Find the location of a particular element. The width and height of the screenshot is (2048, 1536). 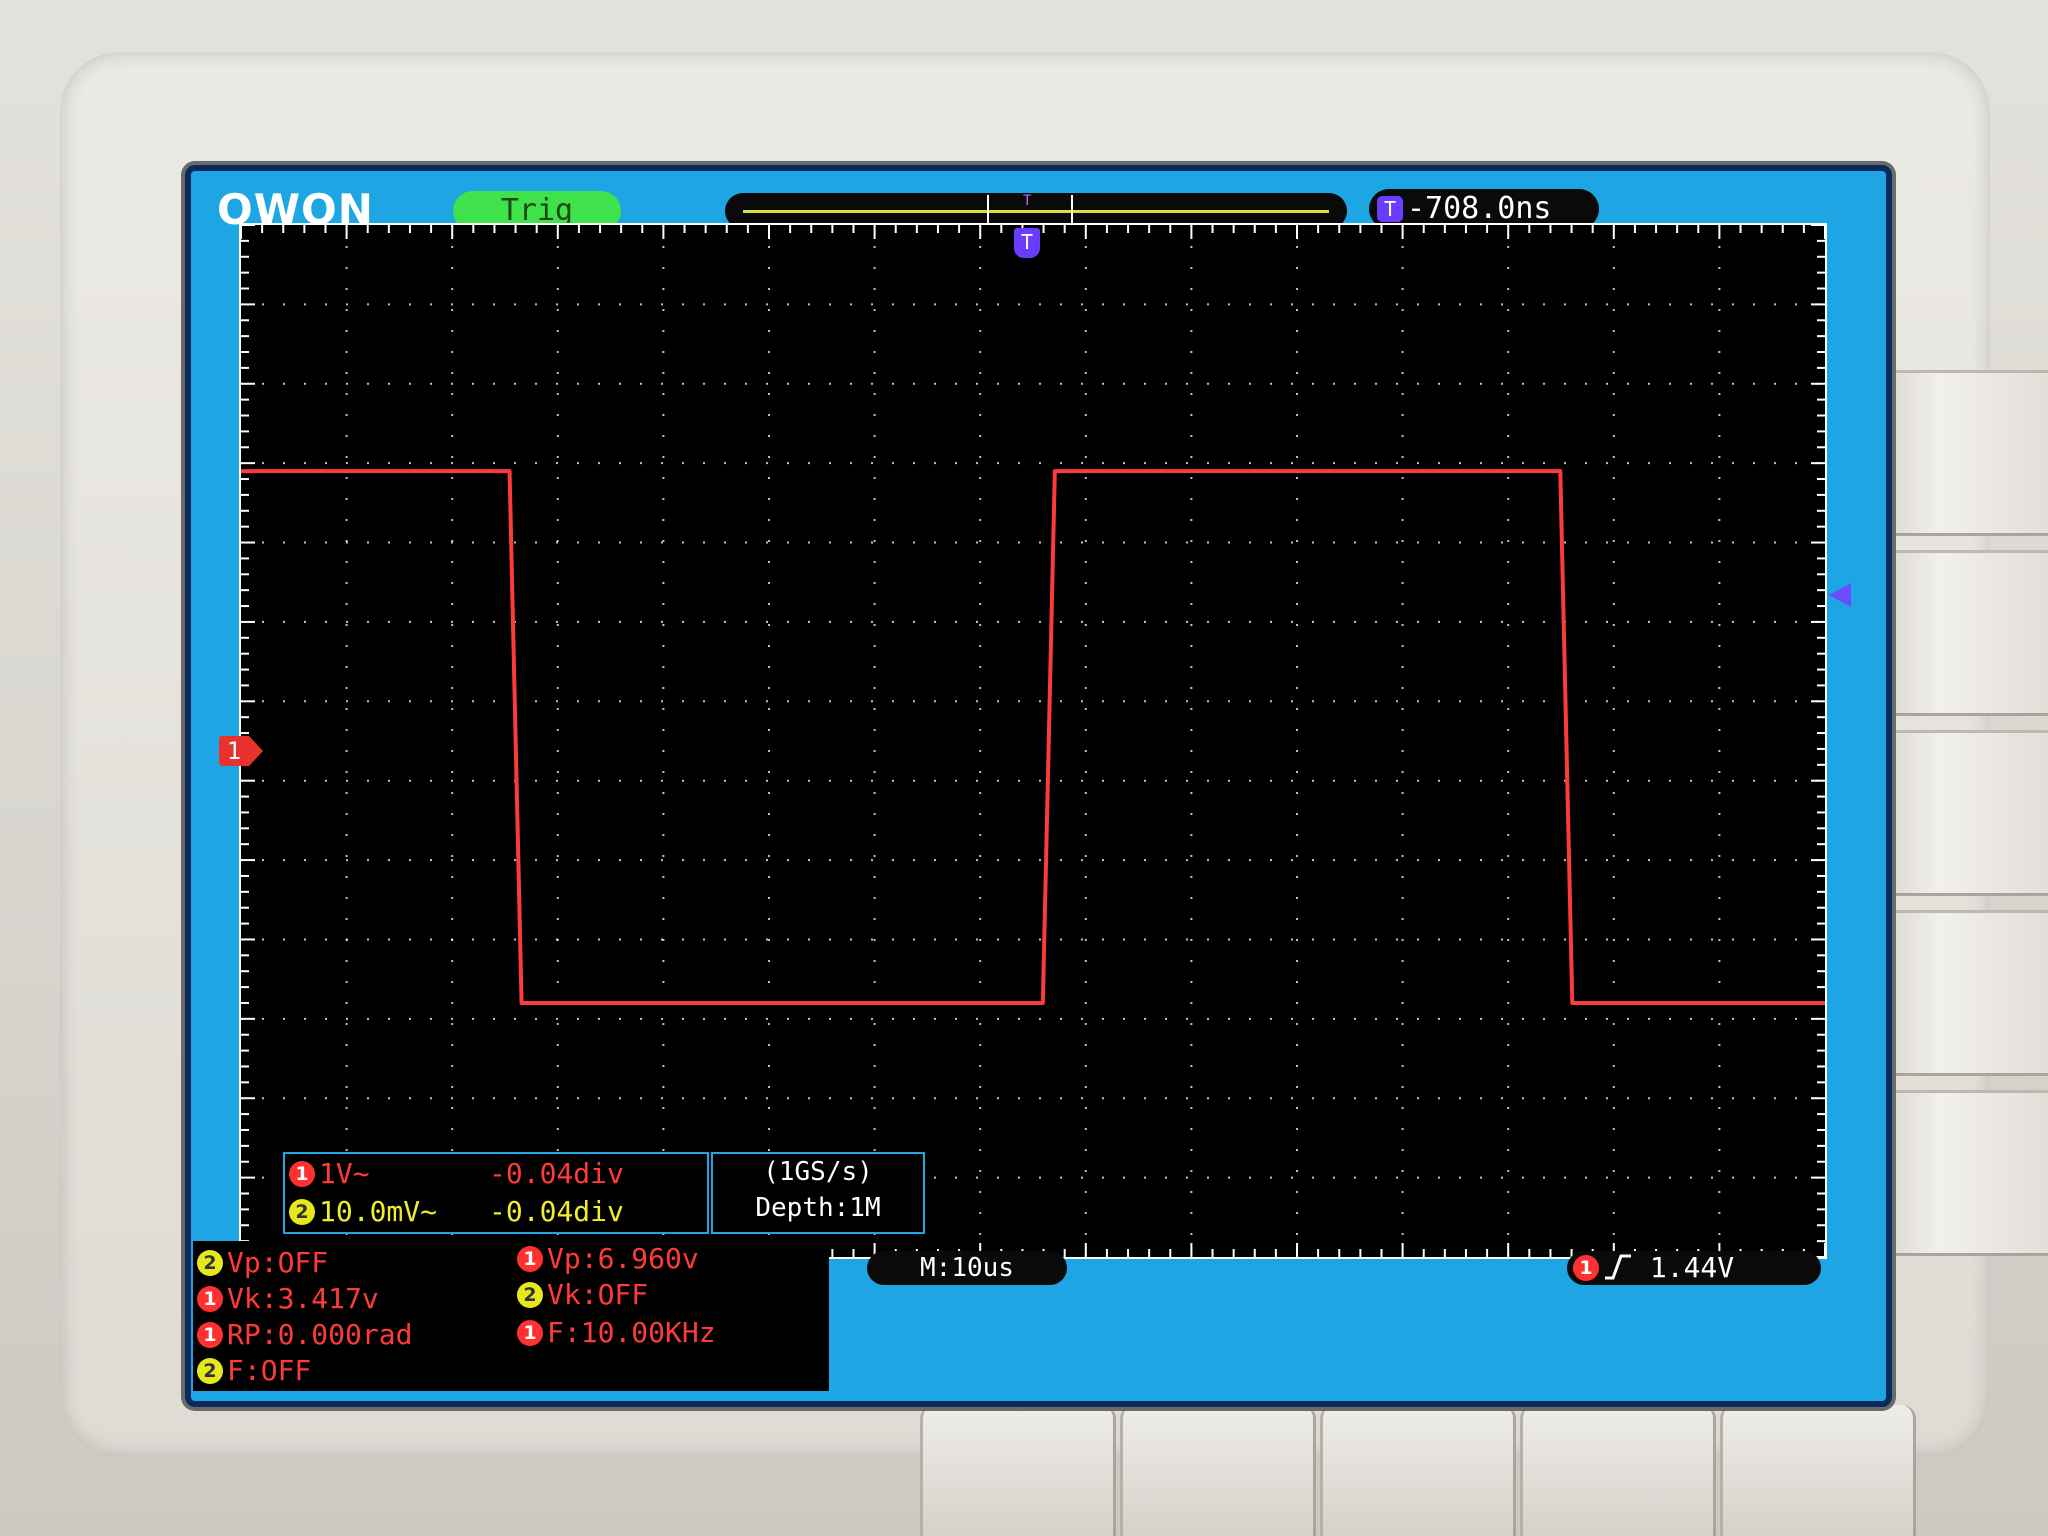

timebase-readout: M:10us is located at coordinates (967, 1268).